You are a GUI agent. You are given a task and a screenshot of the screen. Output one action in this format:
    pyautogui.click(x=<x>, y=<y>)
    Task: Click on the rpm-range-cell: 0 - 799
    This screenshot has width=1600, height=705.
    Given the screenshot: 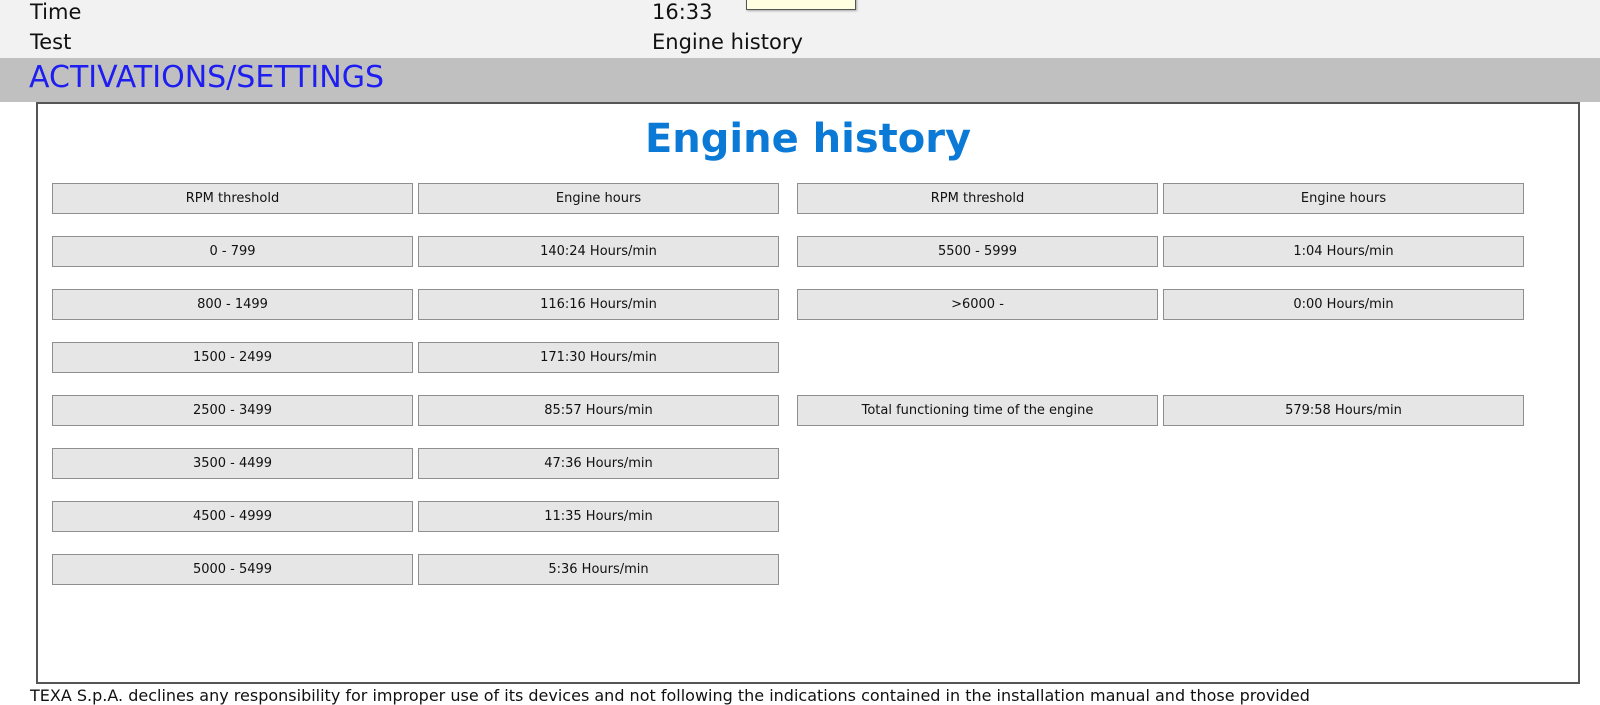 What is the action you would take?
    pyautogui.click(x=232, y=251)
    